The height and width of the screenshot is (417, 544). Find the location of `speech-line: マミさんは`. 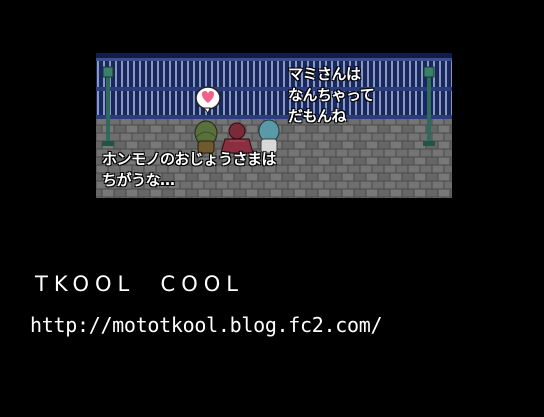

speech-line: マミさんは is located at coordinates (324, 74).